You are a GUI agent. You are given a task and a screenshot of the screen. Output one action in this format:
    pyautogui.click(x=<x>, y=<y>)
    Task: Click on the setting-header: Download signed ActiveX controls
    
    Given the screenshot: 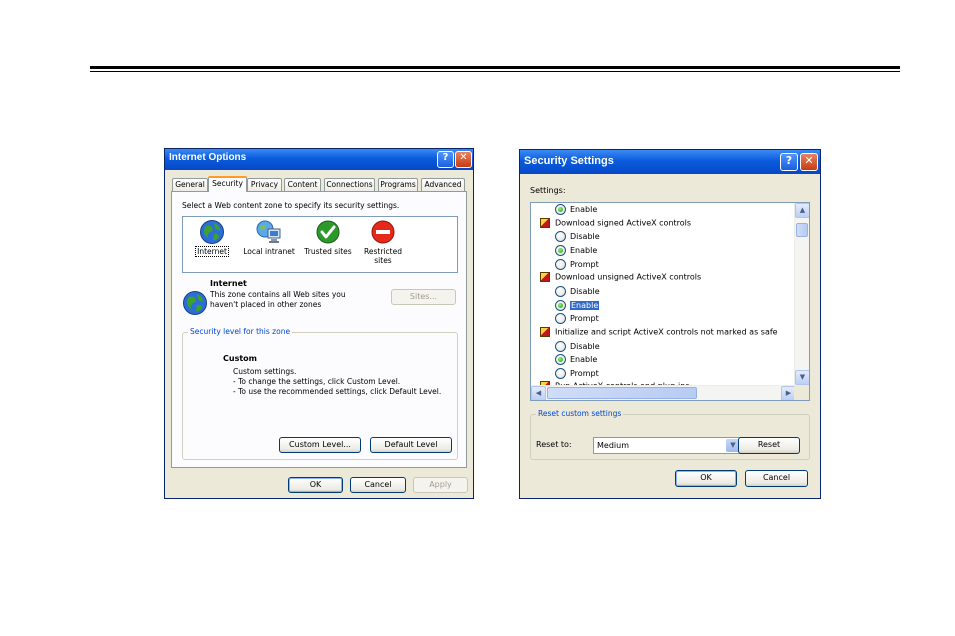 What is the action you would take?
    pyautogui.click(x=615, y=223)
    